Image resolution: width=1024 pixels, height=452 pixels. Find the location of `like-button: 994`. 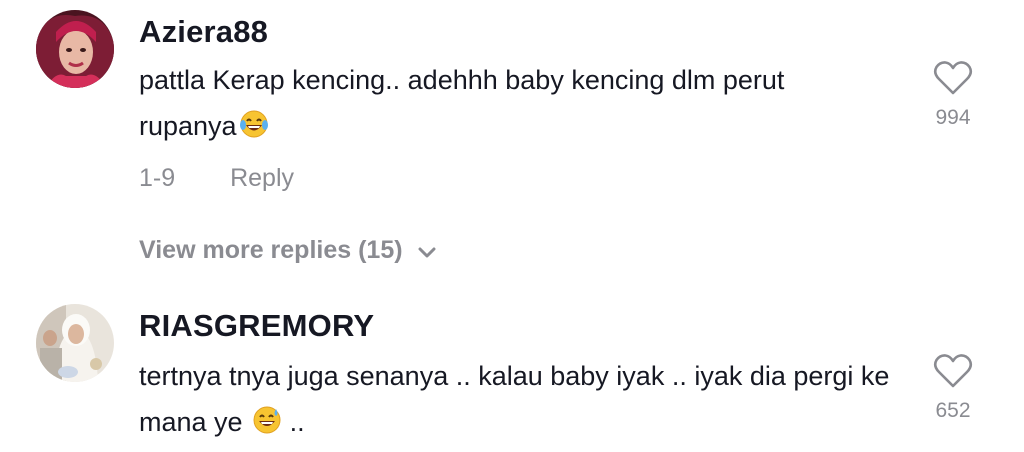

like-button: 994 is located at coordinates (953, 95).